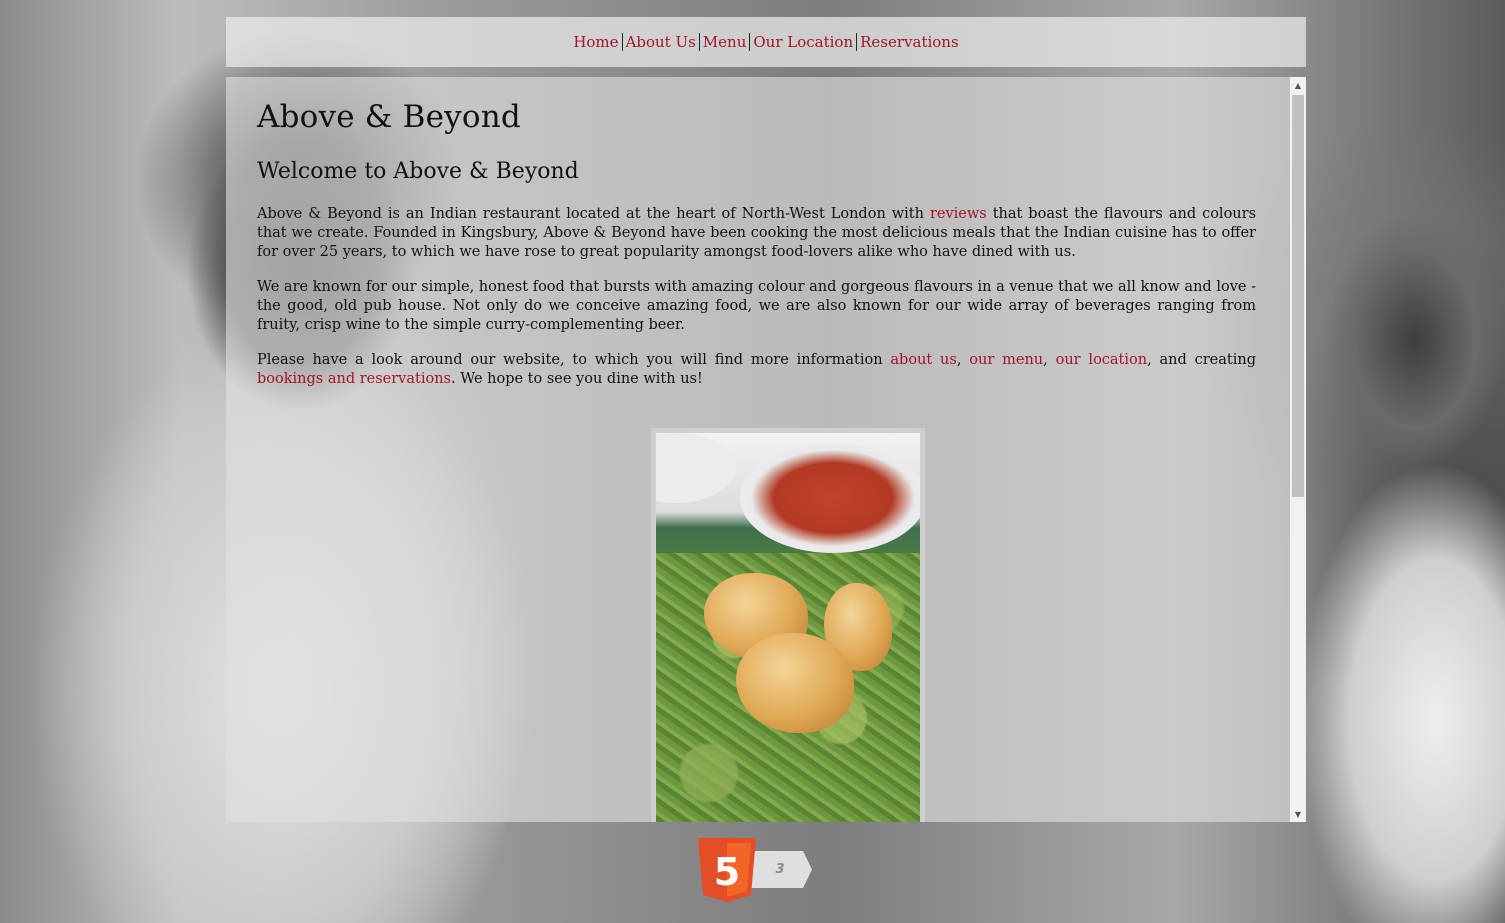  What do you see at coordinates (803, 42) in the screenshot?
I see `nav-our-location: Our Location` at bounding box center [803, 42].